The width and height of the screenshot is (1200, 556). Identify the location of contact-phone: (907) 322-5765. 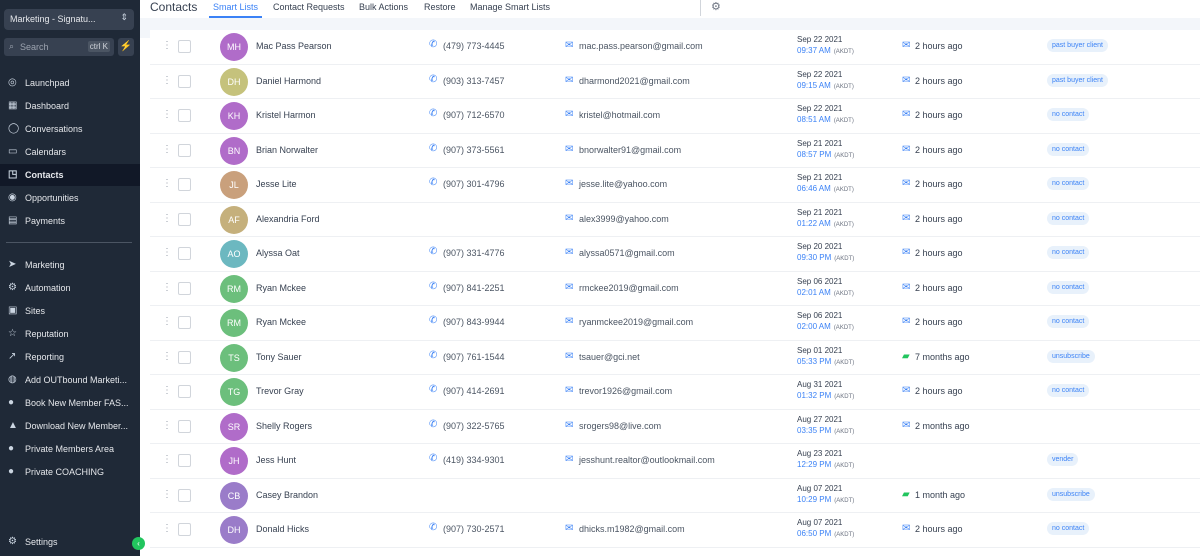
(474, 426).